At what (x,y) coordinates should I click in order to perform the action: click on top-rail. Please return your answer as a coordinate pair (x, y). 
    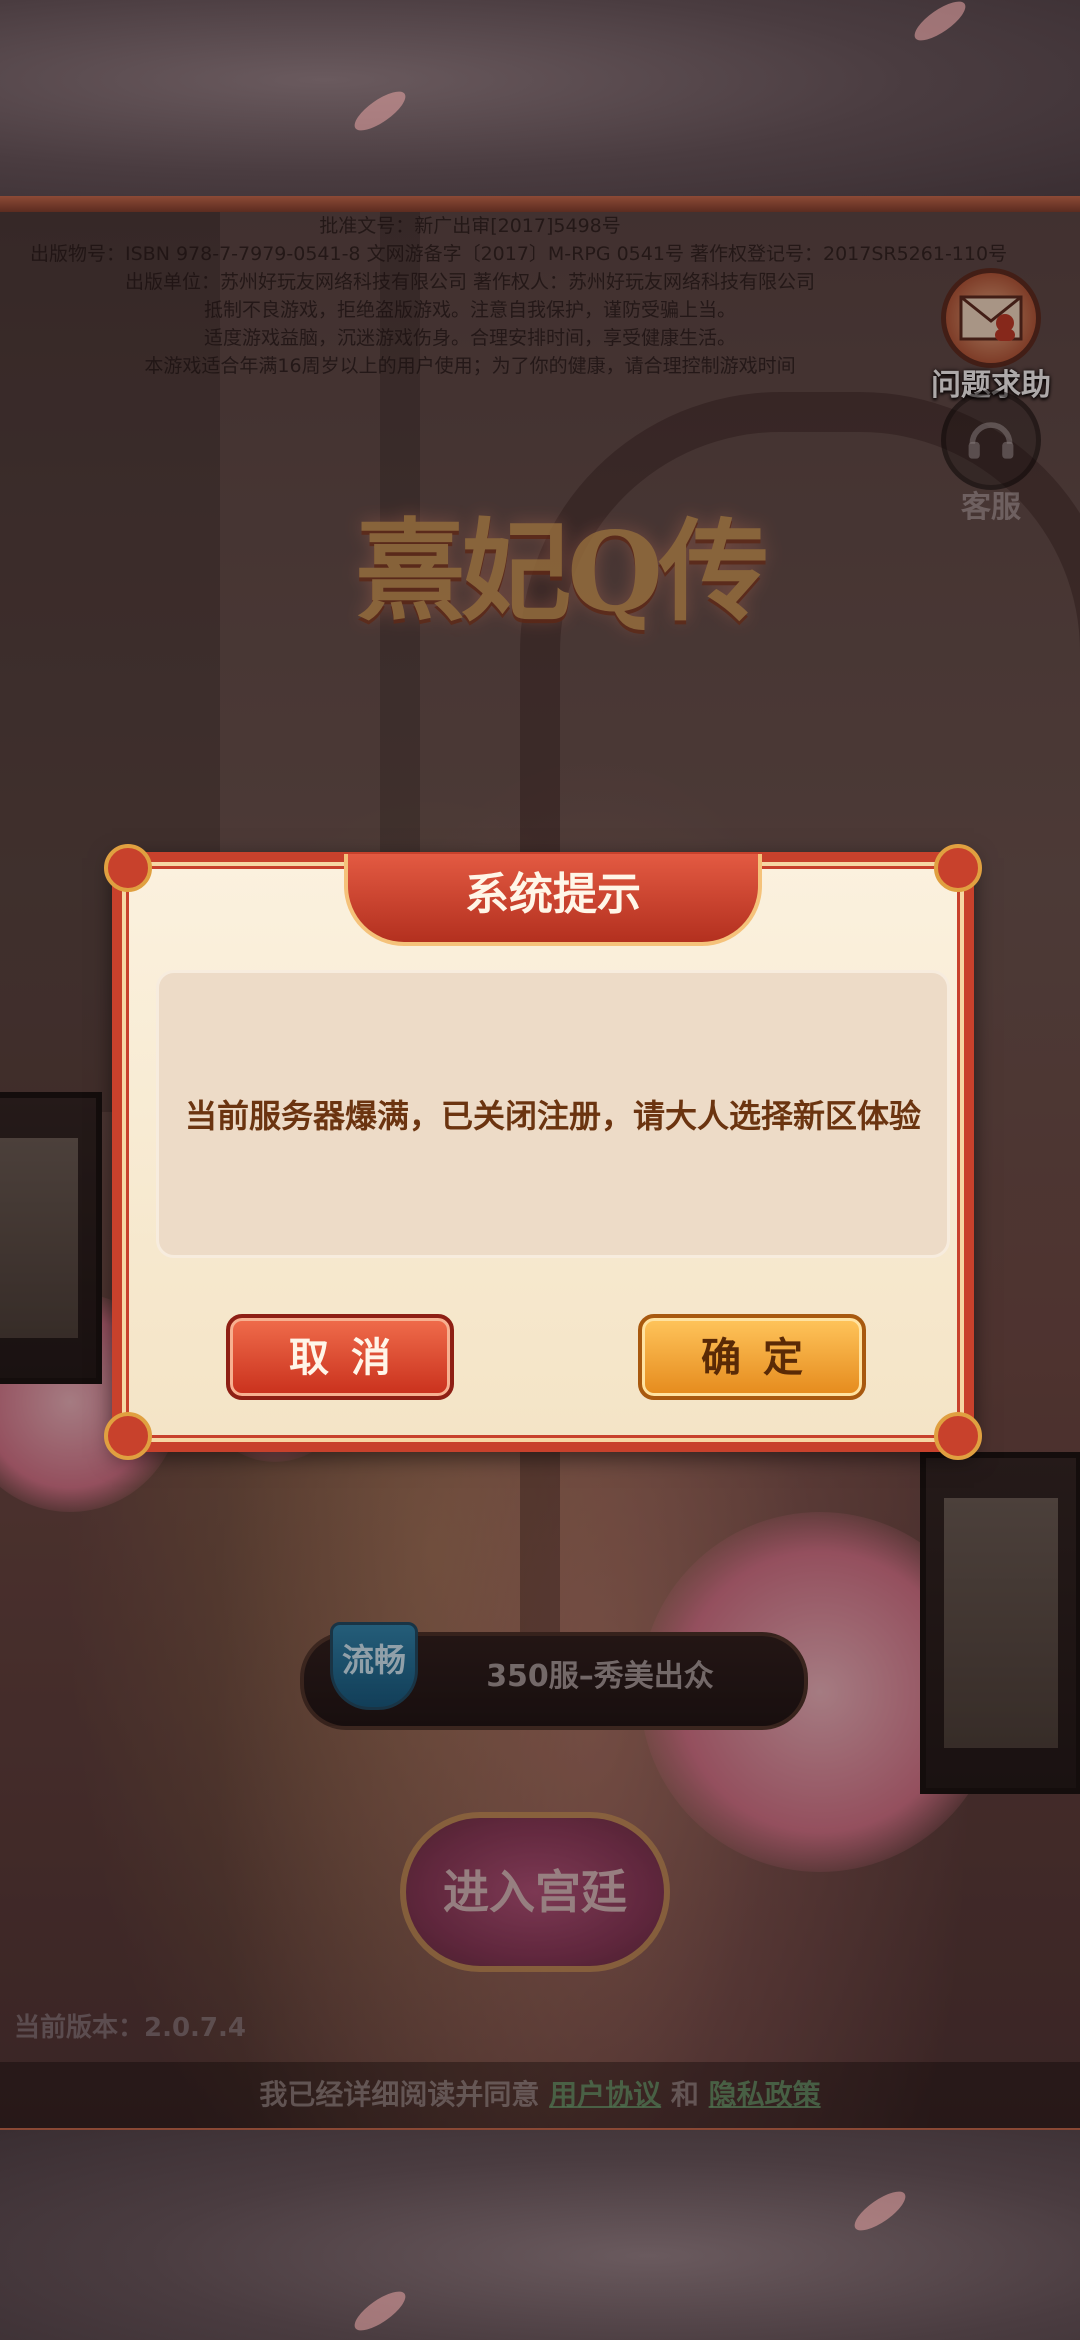
    Looking at the image, I should click on (540, 204).